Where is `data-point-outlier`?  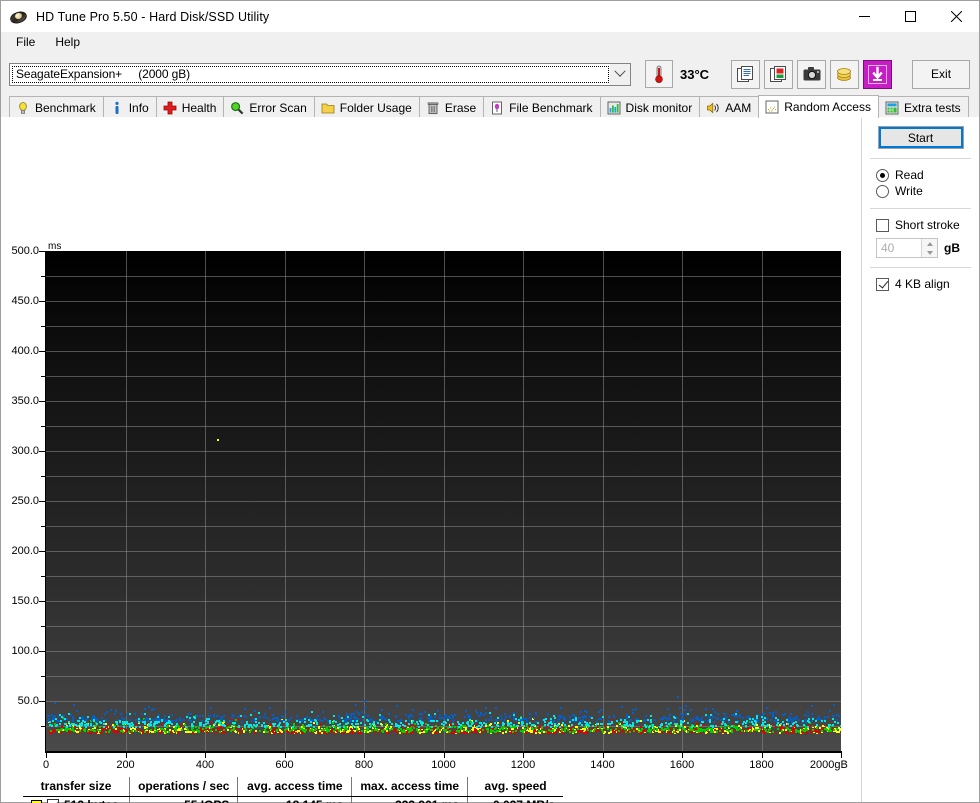 data-point-outlier is located at coordinates (217, 440).